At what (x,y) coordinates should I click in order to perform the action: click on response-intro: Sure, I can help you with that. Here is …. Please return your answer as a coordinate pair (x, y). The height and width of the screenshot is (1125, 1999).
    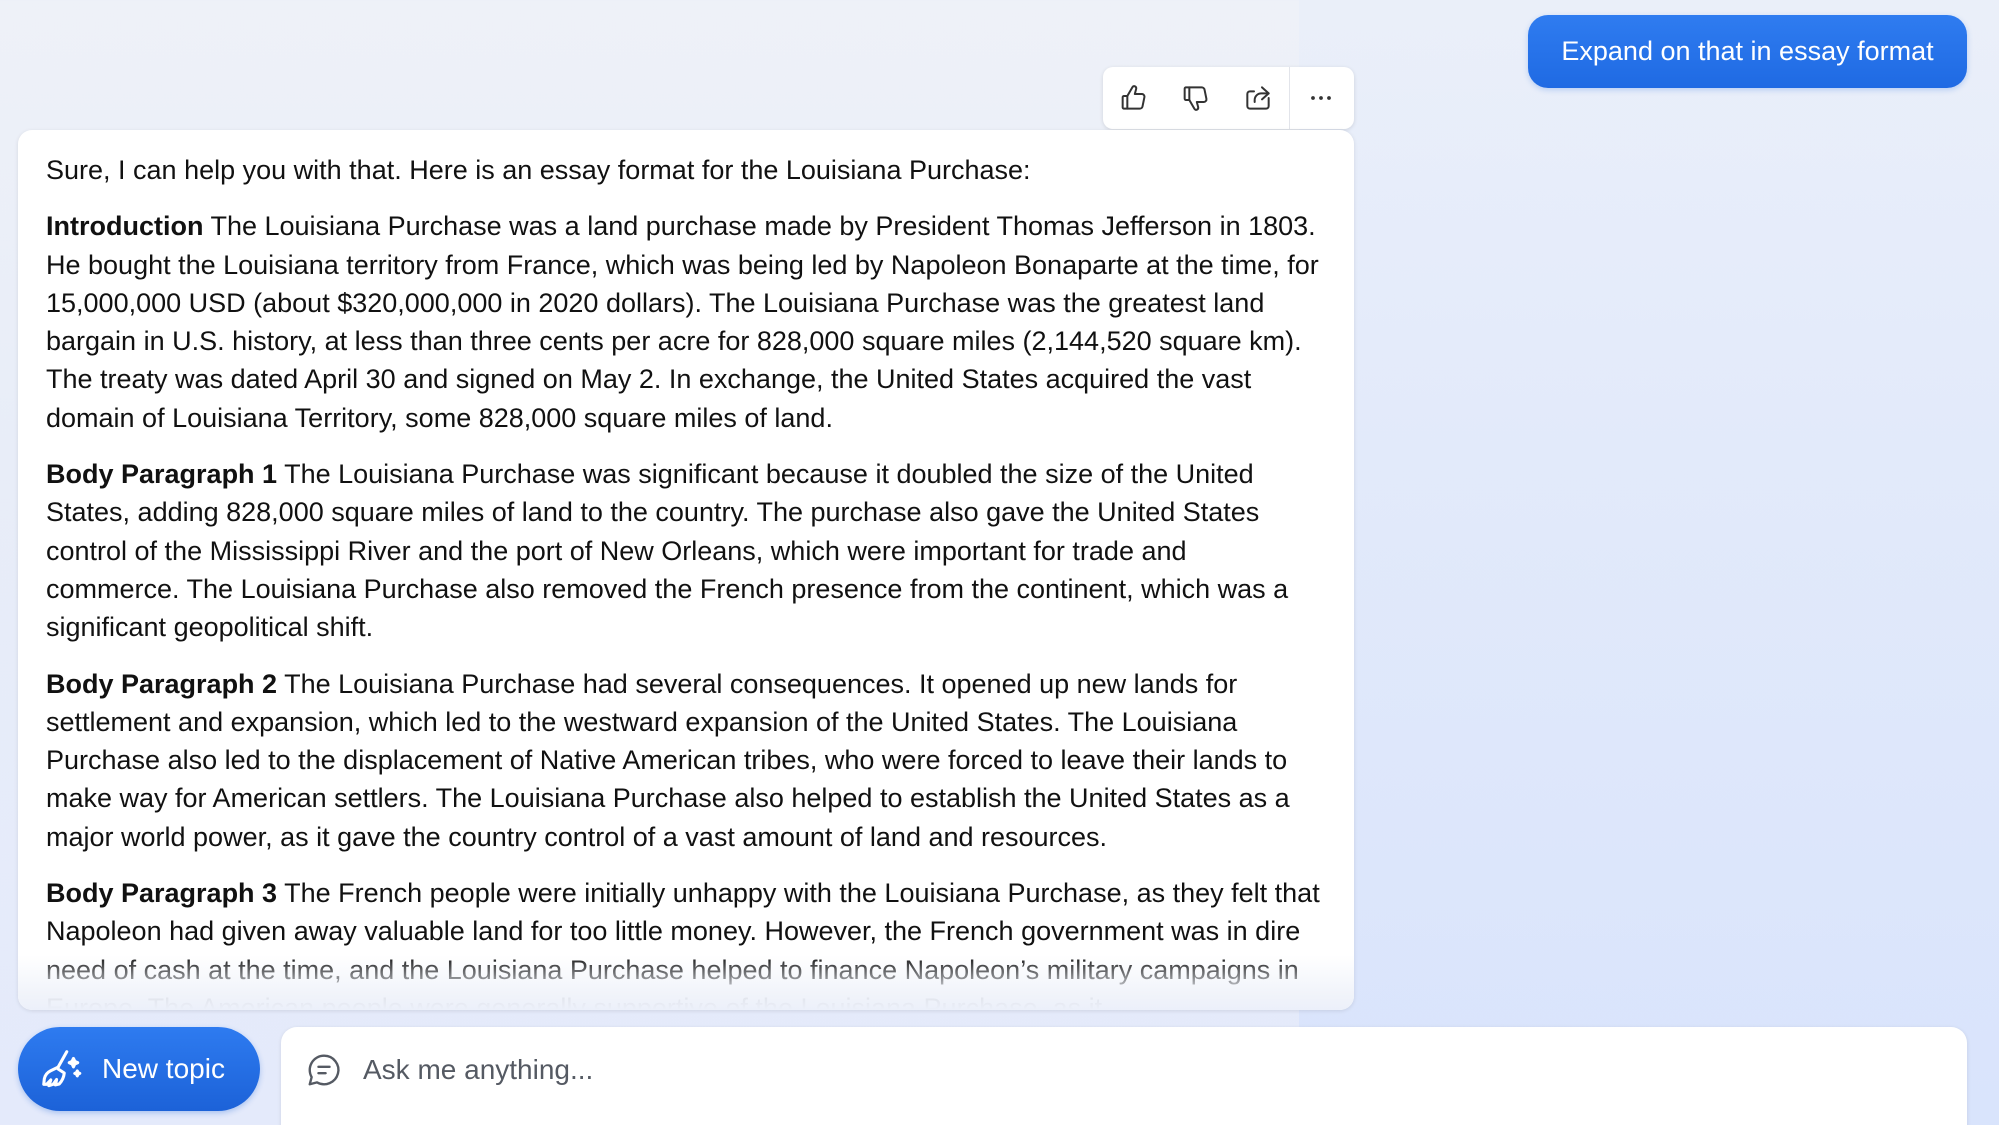
    Looking at the image, I should click on (538, 170).